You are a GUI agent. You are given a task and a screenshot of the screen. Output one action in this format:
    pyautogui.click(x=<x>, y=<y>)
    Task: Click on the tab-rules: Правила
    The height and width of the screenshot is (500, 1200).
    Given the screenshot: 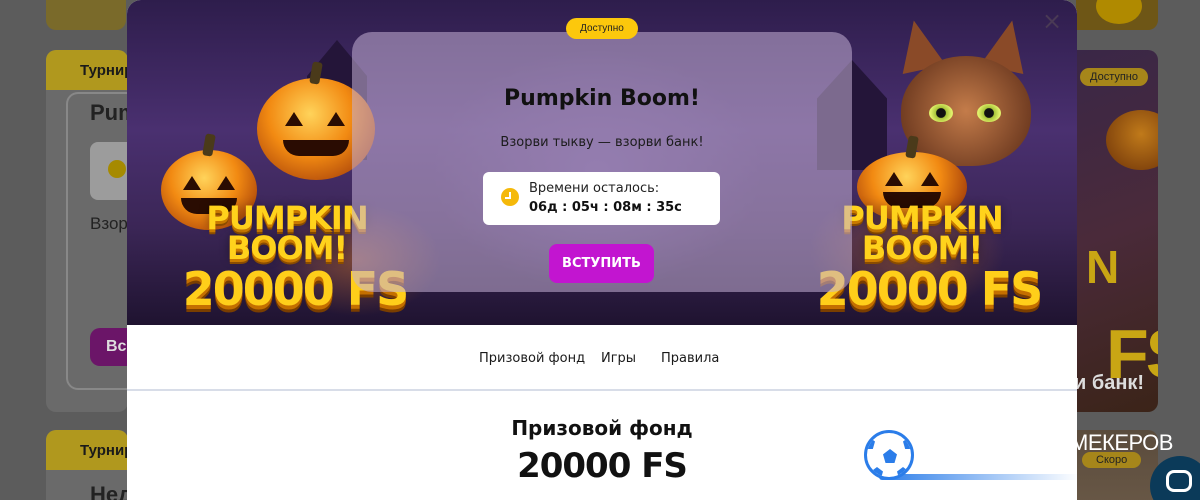 What is the action you would take?
    pyautogui.click(x=690, y=358)
    